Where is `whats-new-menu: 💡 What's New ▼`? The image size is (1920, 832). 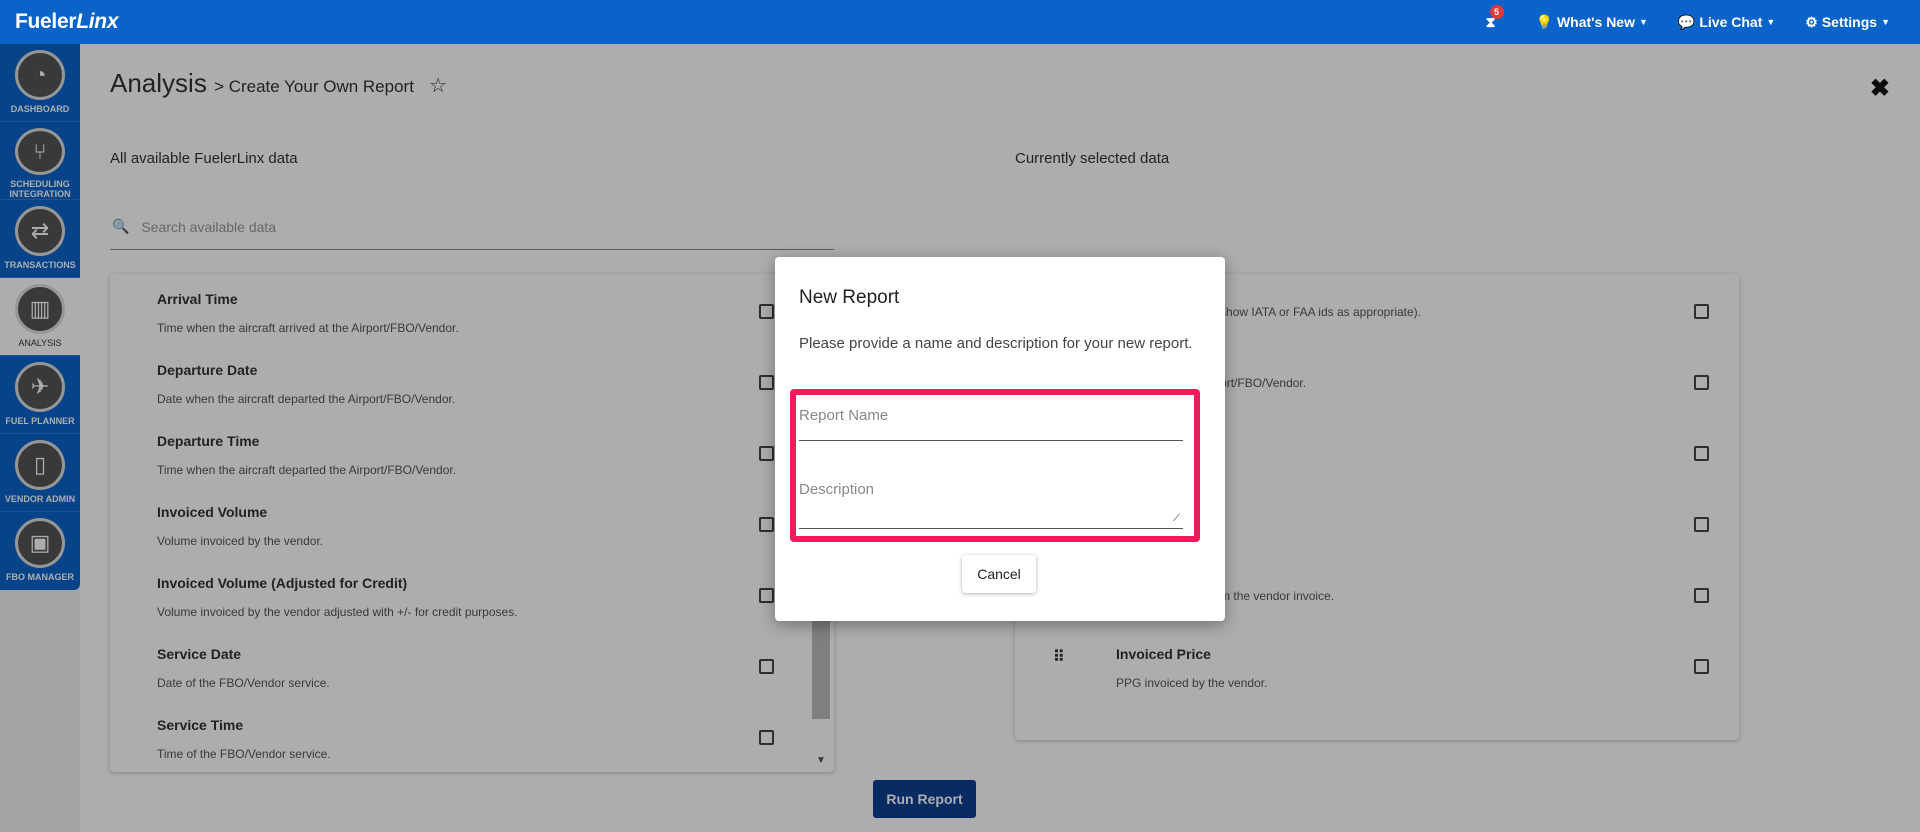 whats-new-menu: 💡 What's New ▼ is located at coordinates (1592, 22).